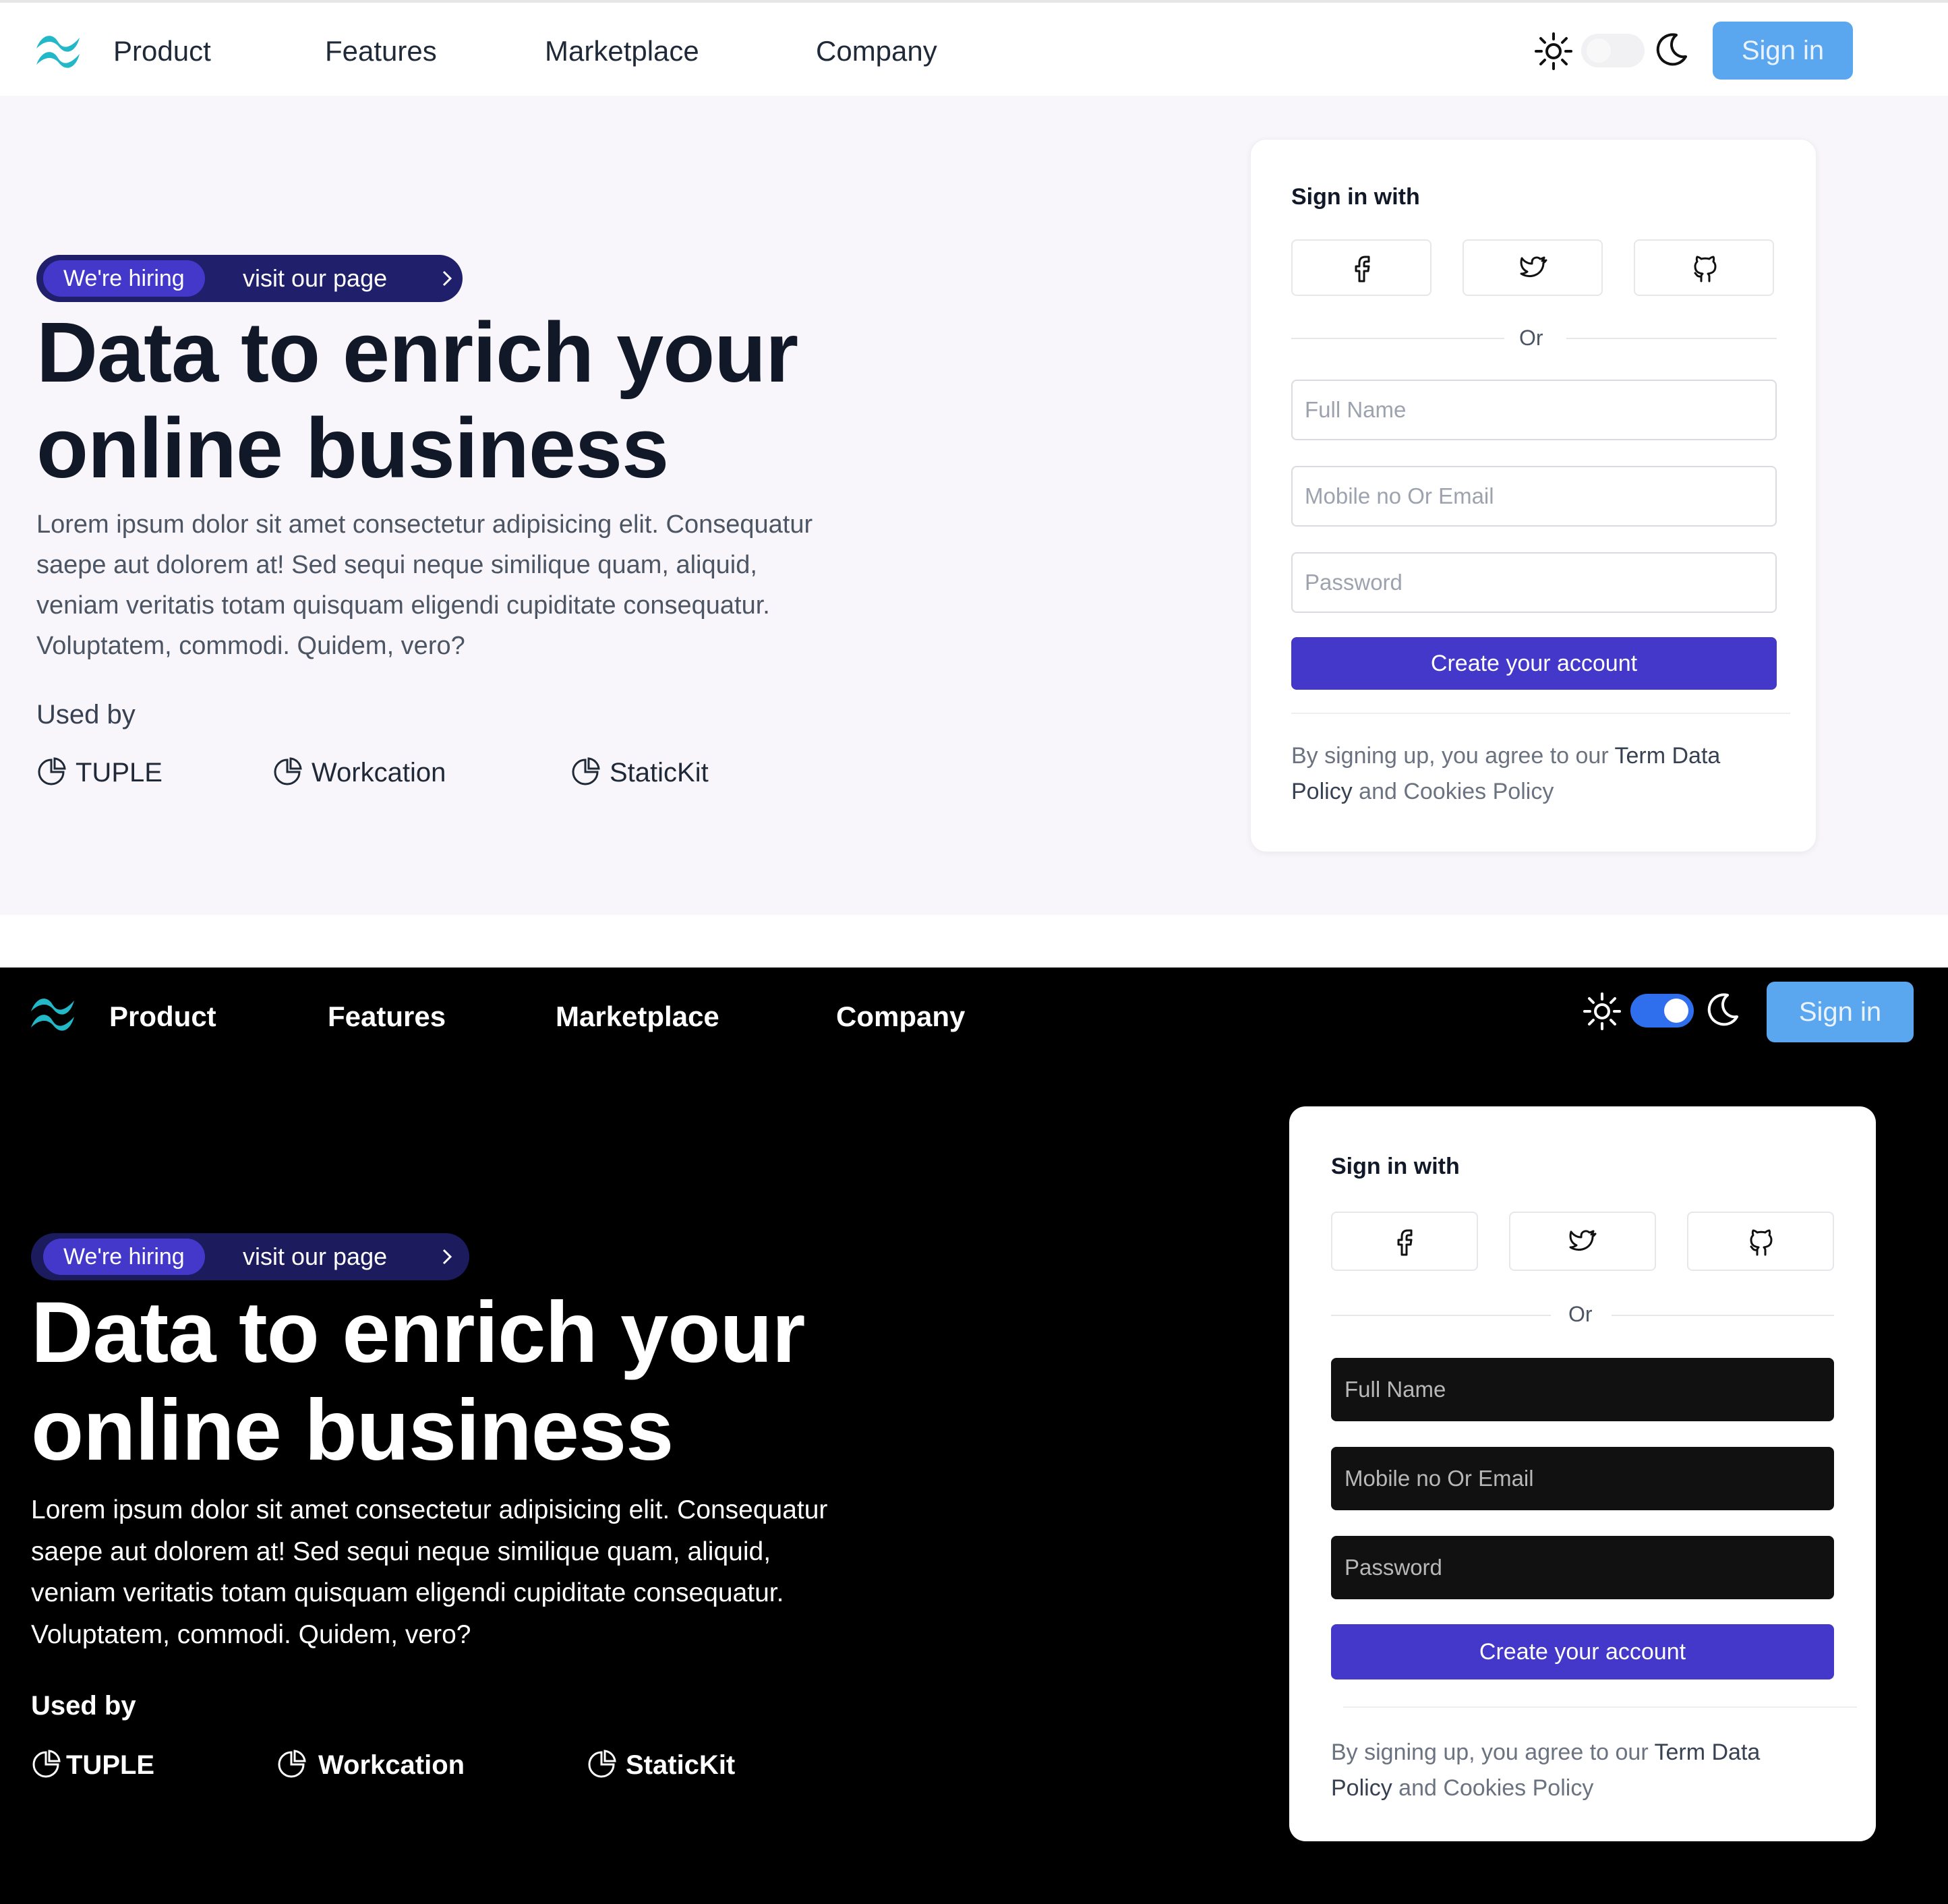 The height and width of the screenshot is (1904, 1948). What do you see at coordinates (974, 942) in the screenshot?
I see `panel-separator` at bounding box center [974, 942].